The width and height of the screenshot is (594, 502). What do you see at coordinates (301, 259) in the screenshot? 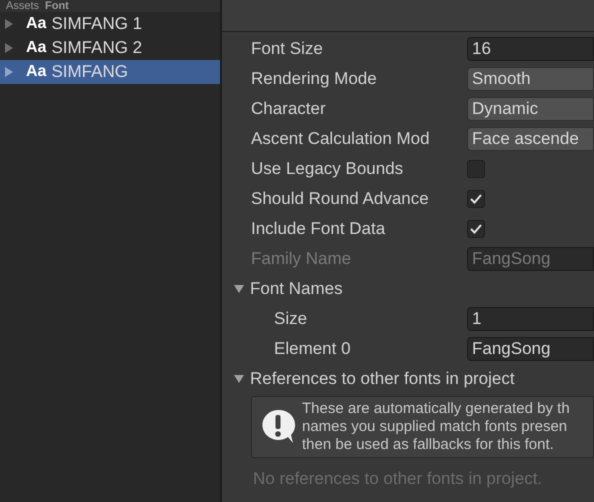
I see `property-label: Family Name` at bounding box center [301, 259].